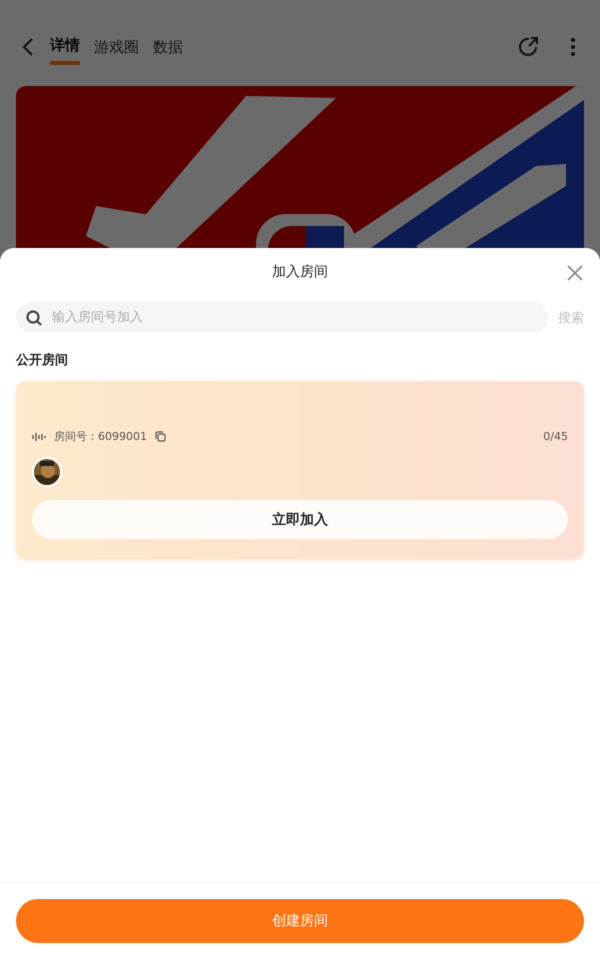 Image resolution: width=600 pixels, height=960 pixels. Describe the element at coordinates (168, 47) in the screenshot. I see `tab: 数据` at that location.